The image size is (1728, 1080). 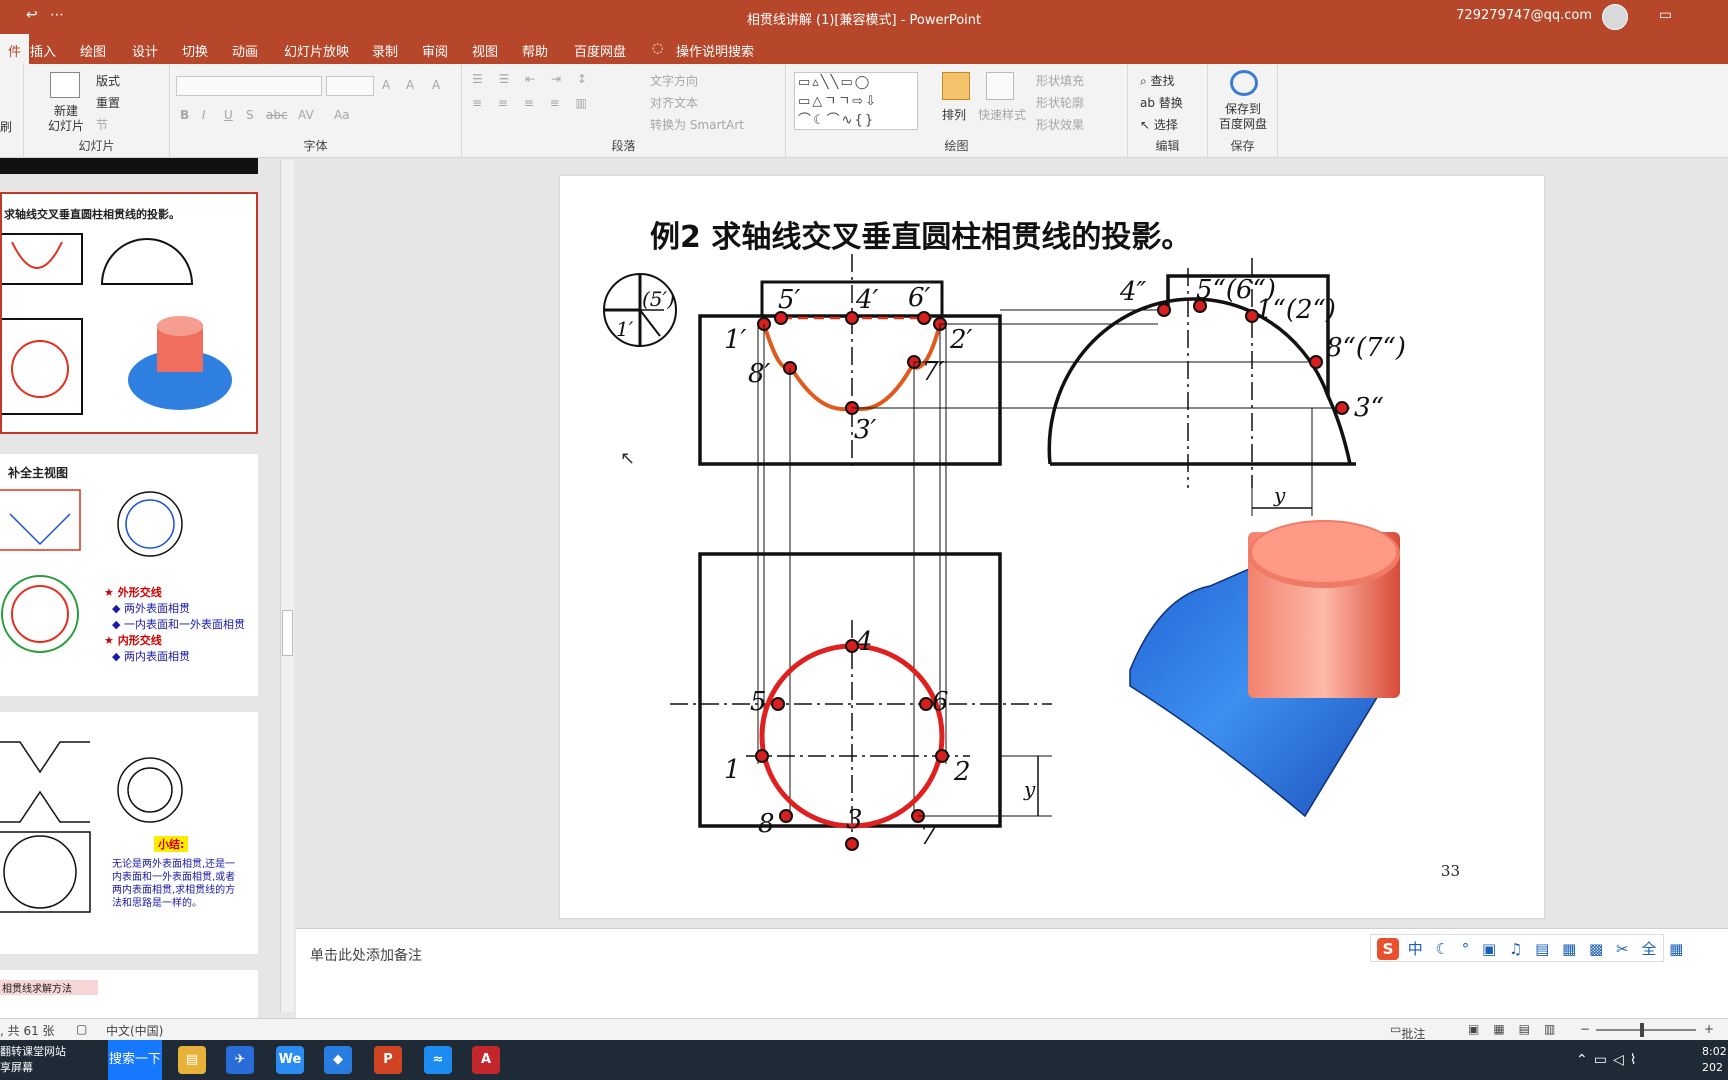 I want to click on tab-help: 帮助, so click(x=535, y=50).